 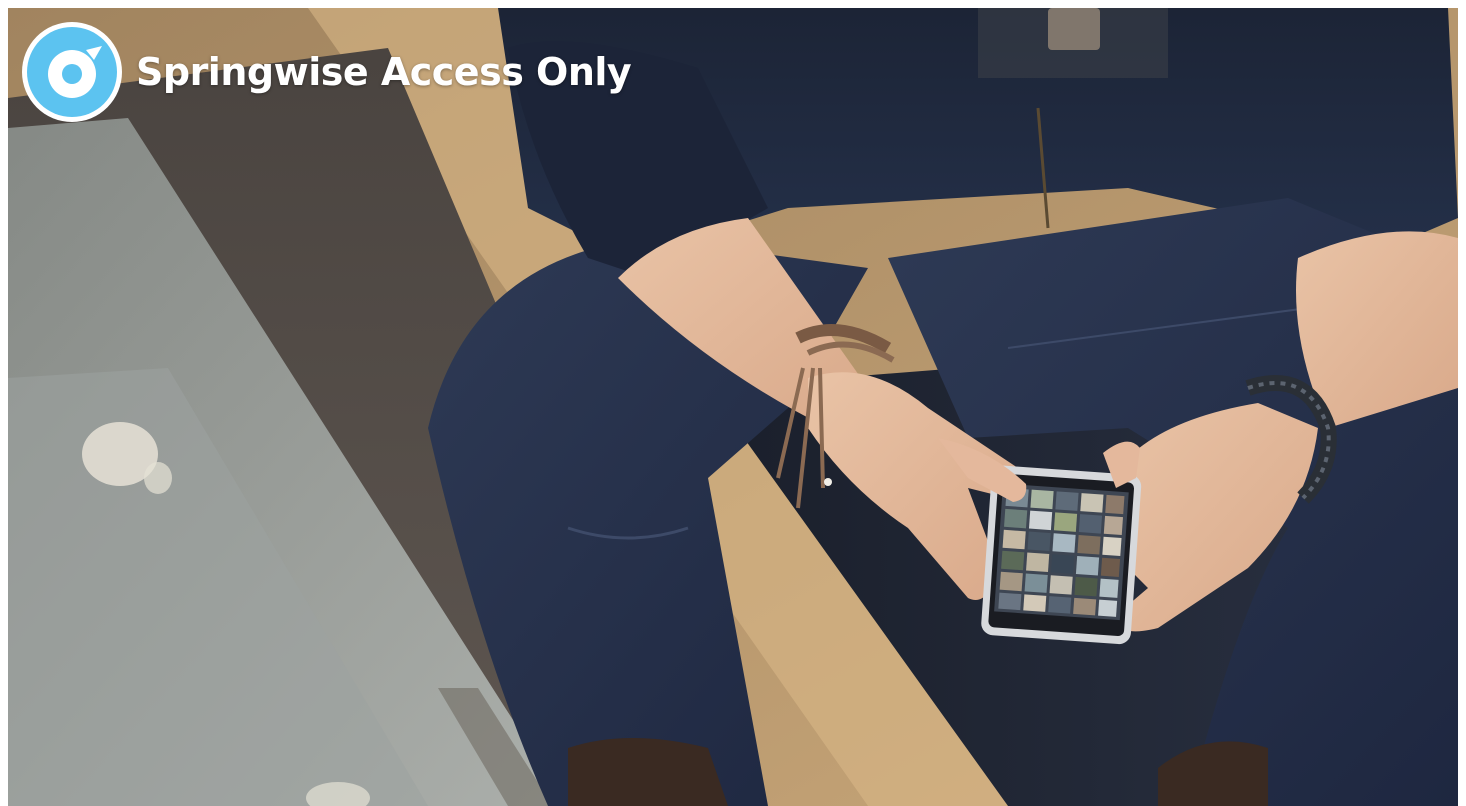 What do you see at coordinates (384, 72) in the screenshot?
I see `brand-title: Springwise Access Only` at bounding box center [384, 72].